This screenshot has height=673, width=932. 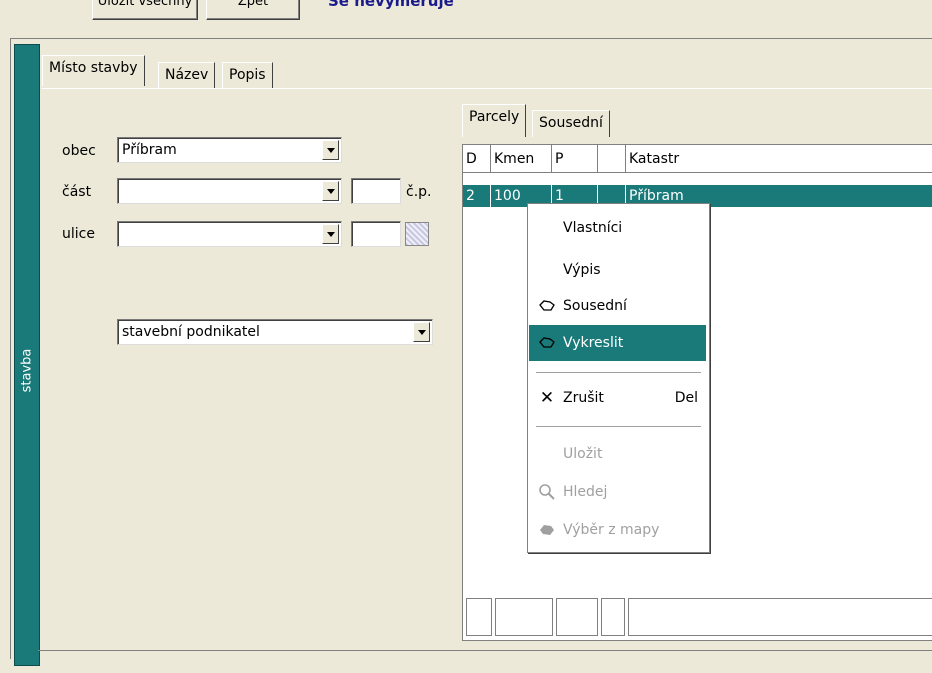 I want to click on tab-sousedni: Sousední, so click(x=571, y=123).